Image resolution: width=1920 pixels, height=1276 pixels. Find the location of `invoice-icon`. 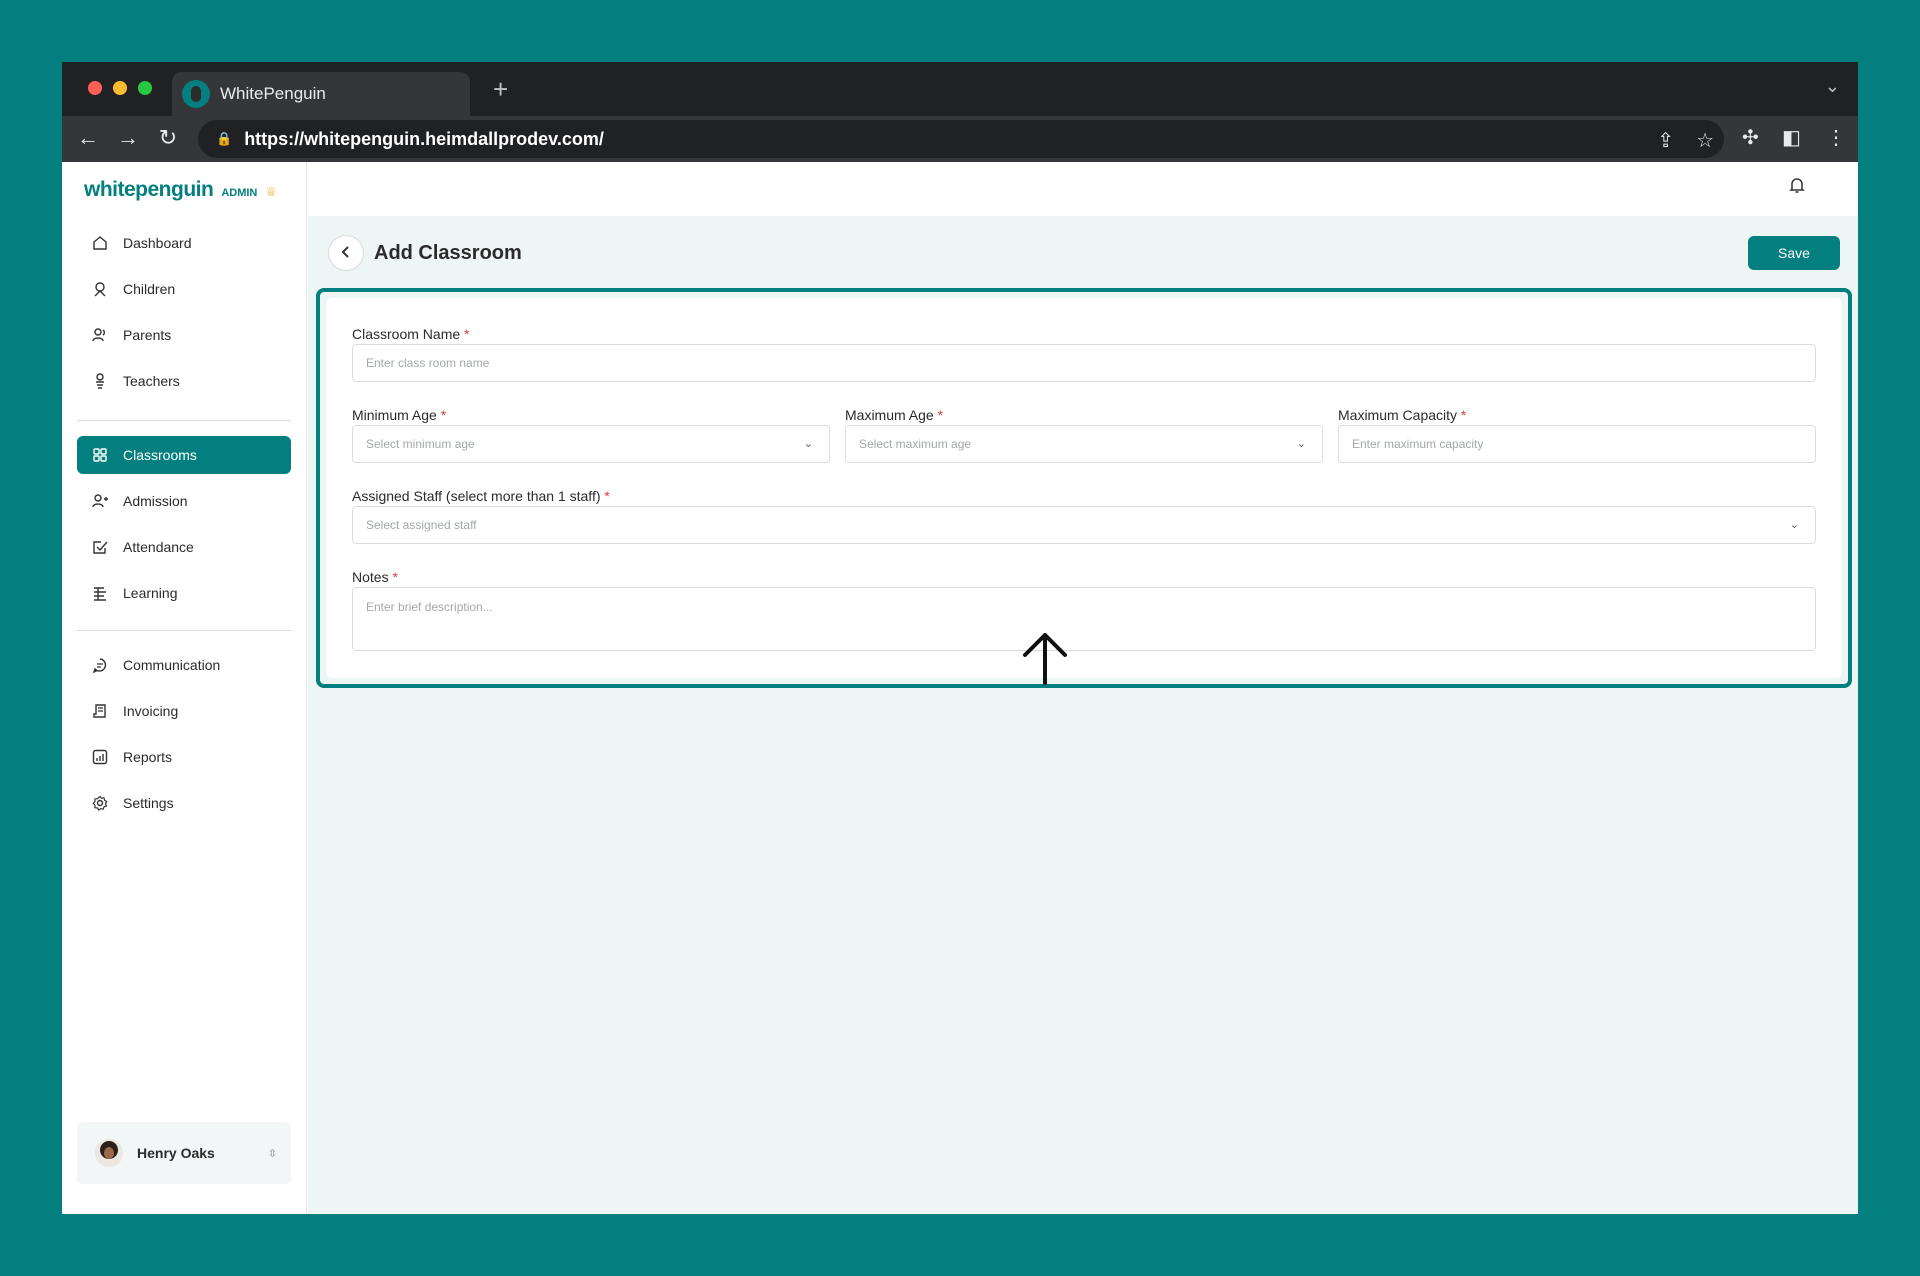

invoice-icon is located at coordinates (100, 711).